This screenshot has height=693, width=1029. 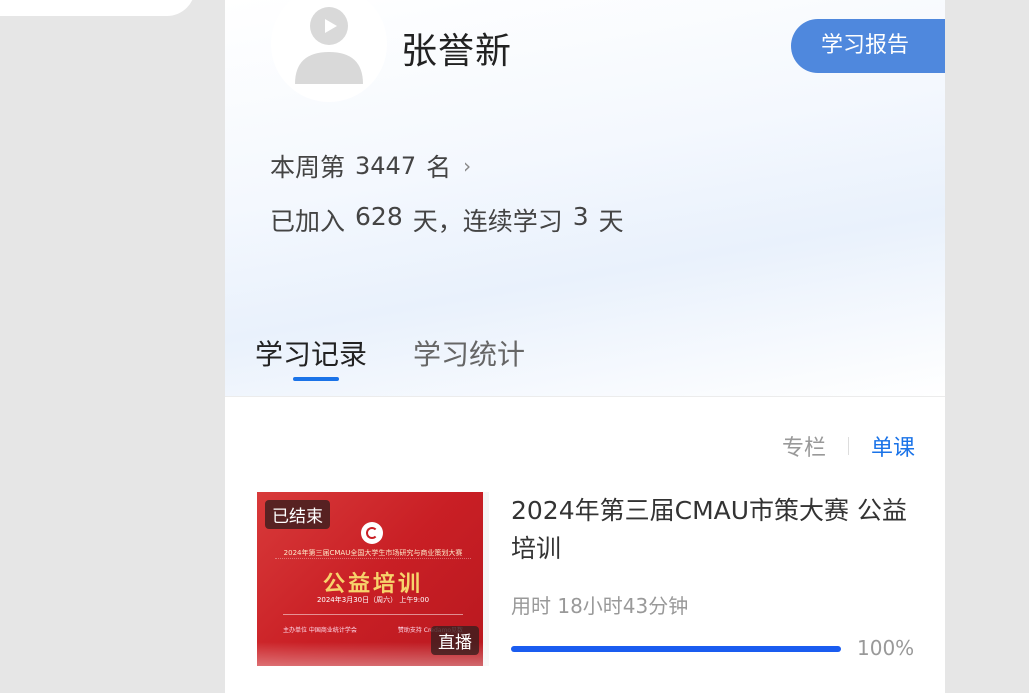 I want to click on status-badge: 已结束, so click(x=297, y=514).